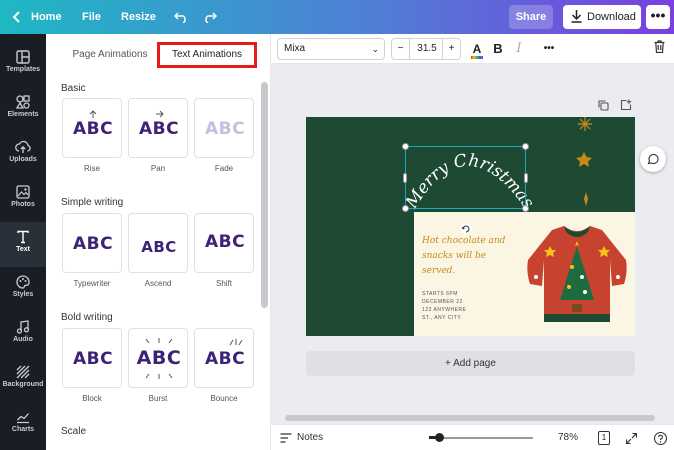  Describe the element at coordinates (451, 49) in the screenshot. I see `increase-size-button: +` at that location.